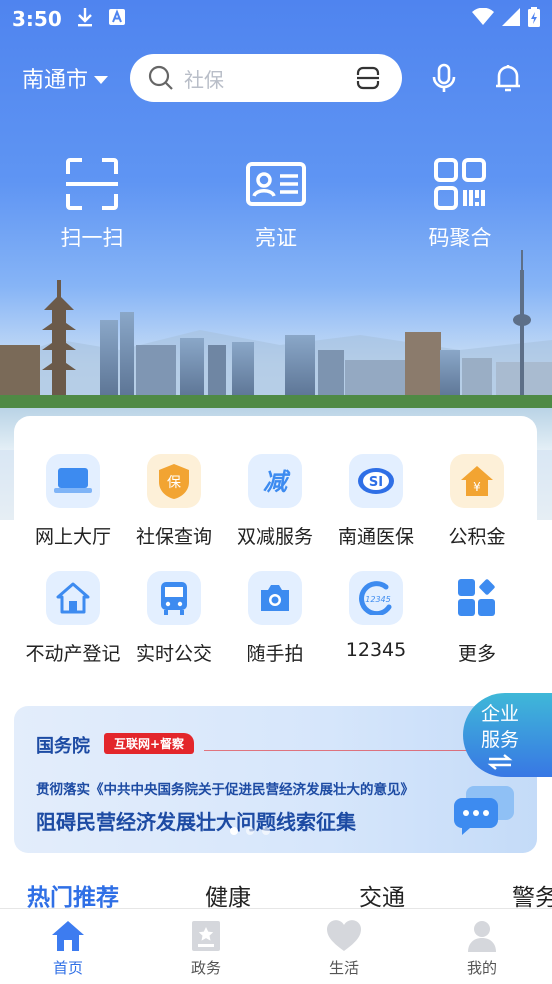  Describe the element at coordinates (161, 78) in the screenshot. I see `search-icon` at that location.